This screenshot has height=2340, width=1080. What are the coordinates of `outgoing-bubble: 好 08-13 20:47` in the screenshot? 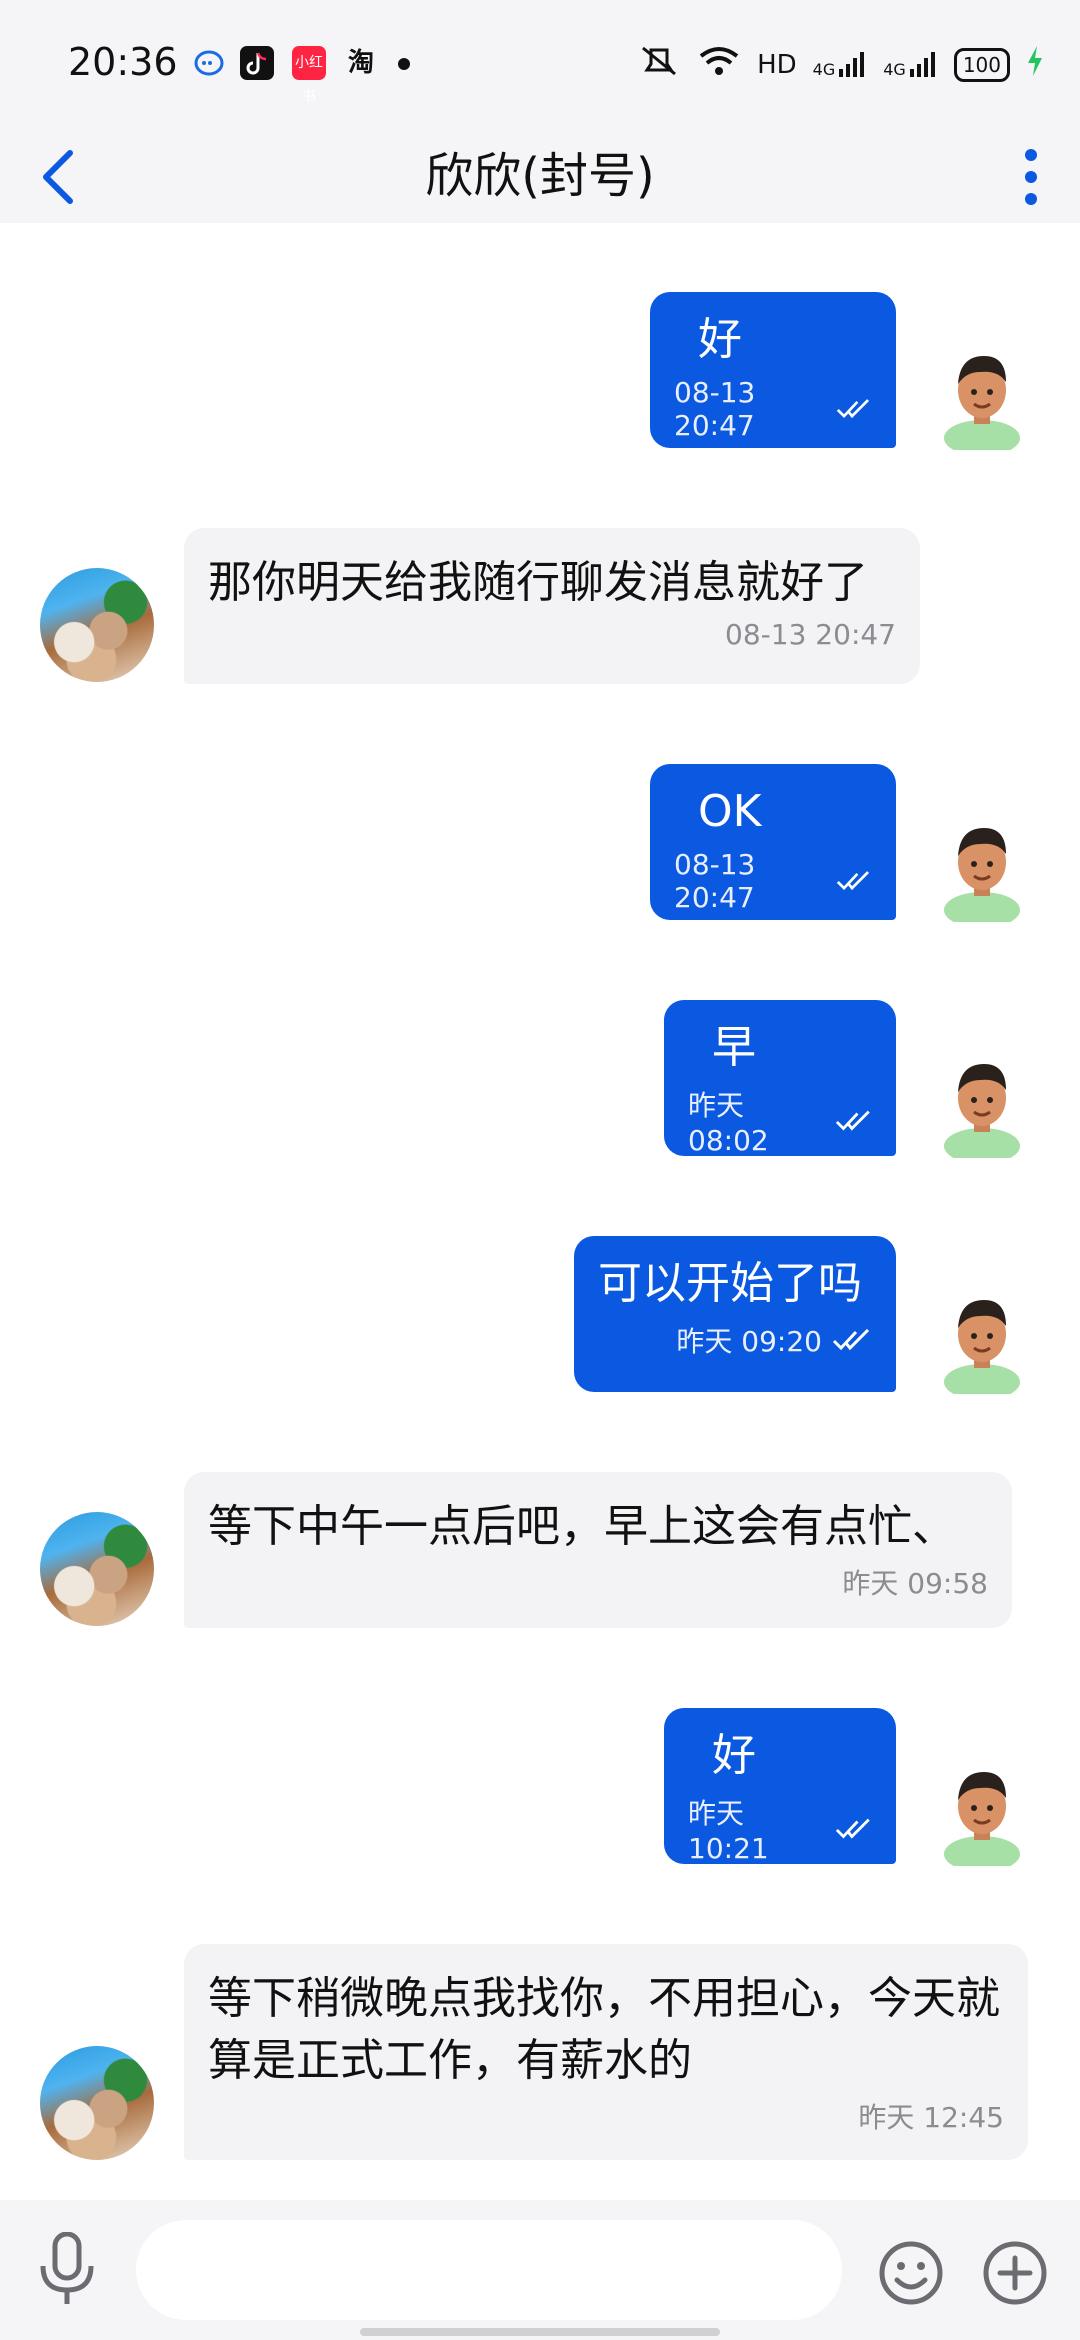 It's located at (773, 370).